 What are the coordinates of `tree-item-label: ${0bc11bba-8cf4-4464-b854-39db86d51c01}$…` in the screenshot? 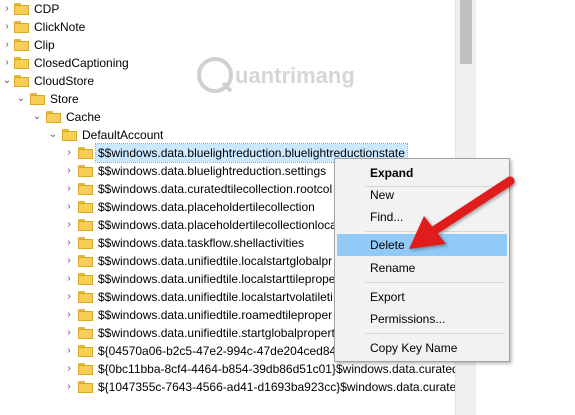 It's located at (276, 369).